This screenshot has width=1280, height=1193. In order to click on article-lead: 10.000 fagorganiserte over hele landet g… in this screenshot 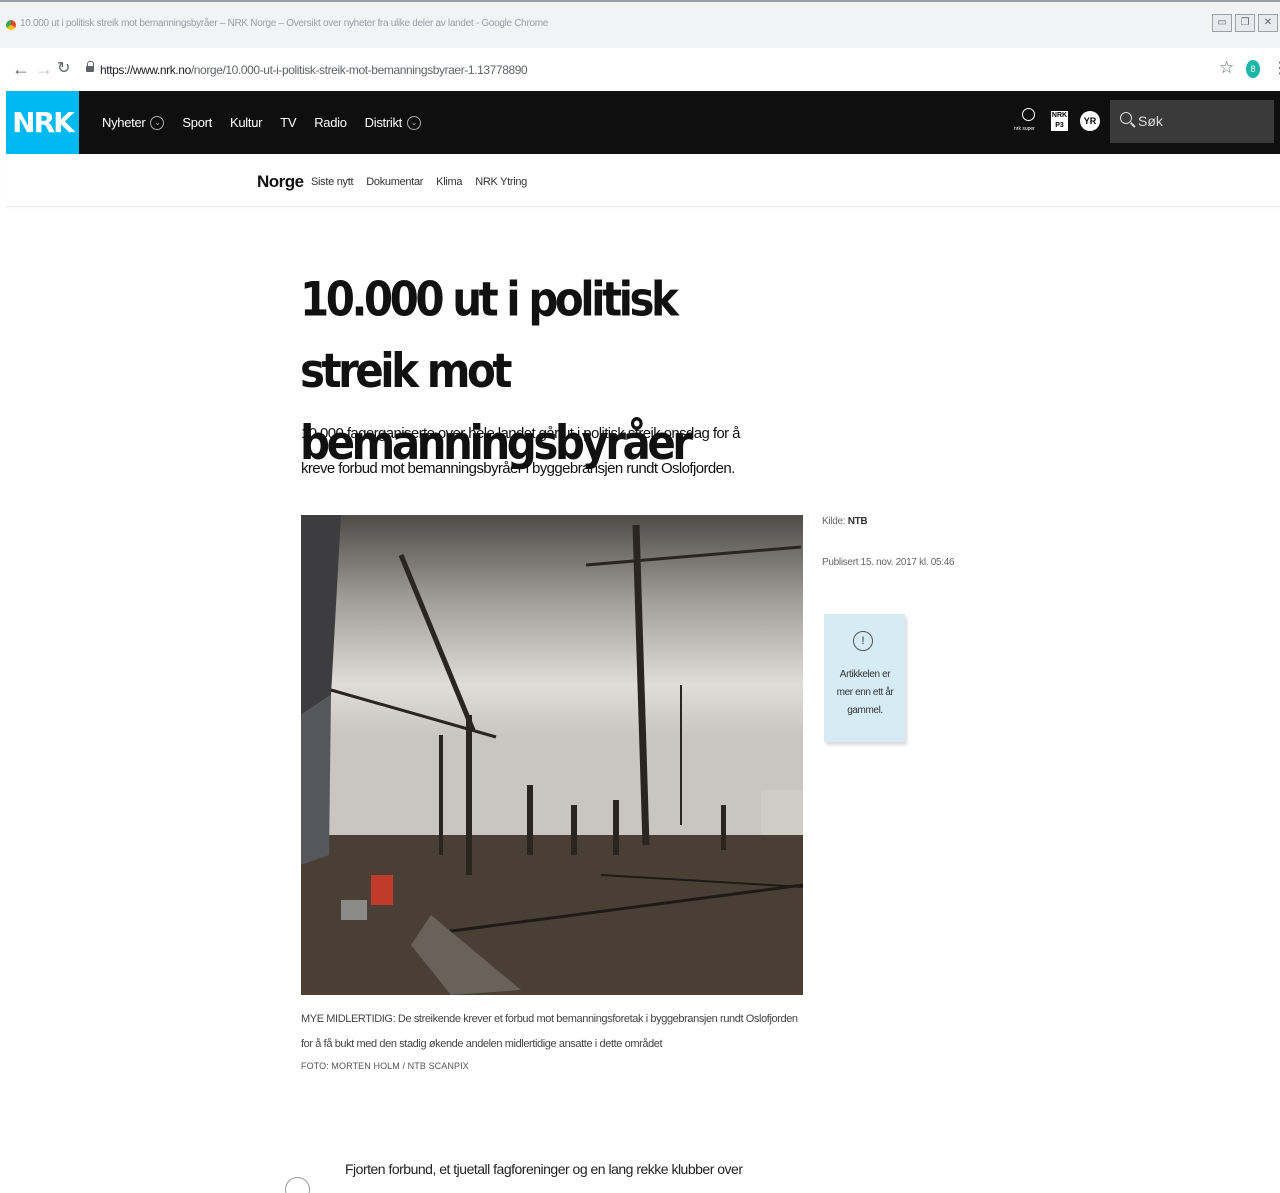, I will do `click(520, 451)`.